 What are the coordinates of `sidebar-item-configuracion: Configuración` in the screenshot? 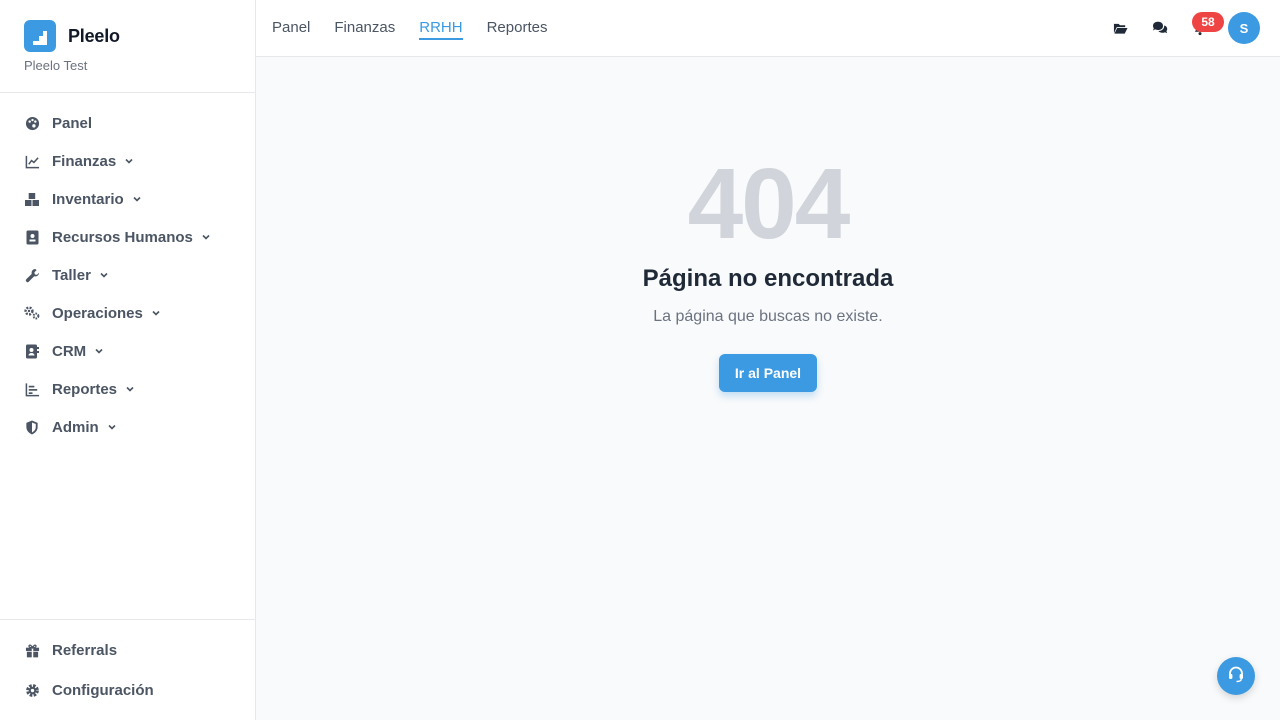 It's located at (127, 690).